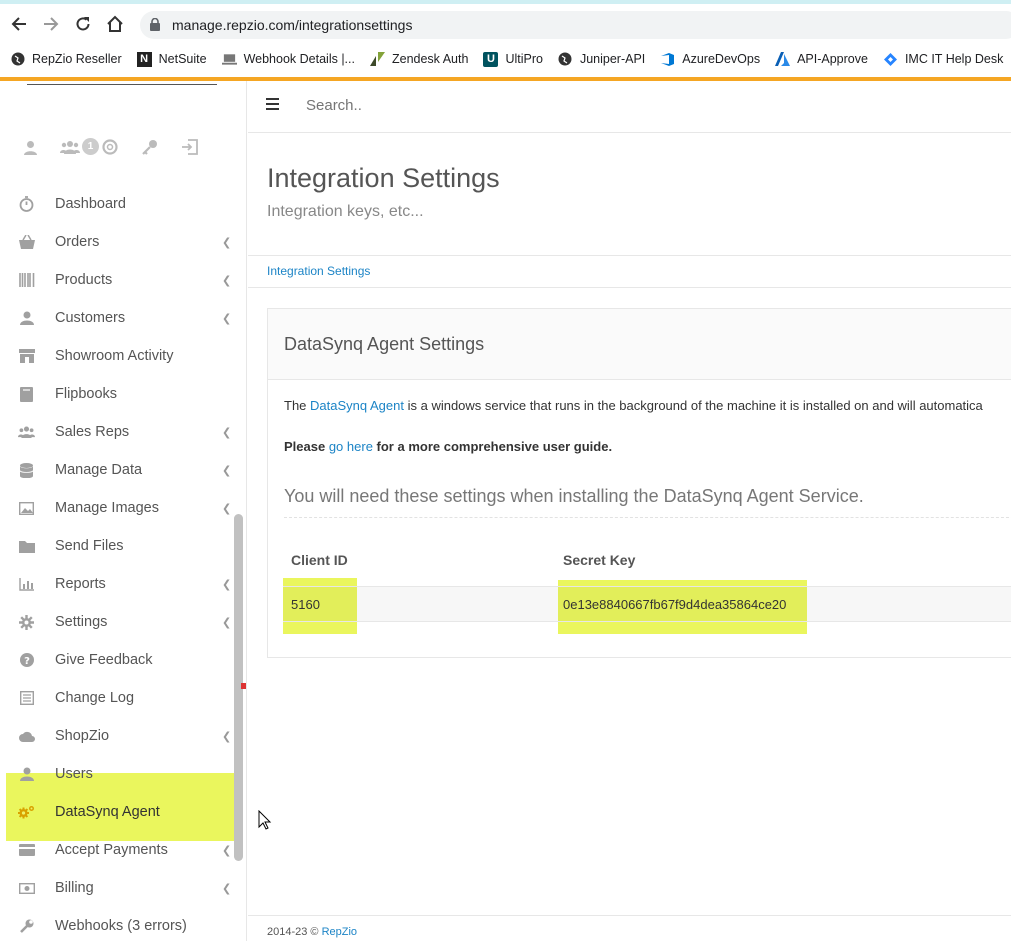 The image size is (1011, 941). What do you see at coordinates (120, 508) in the screenshot?
I see `sidebar-item-manage-images: Manage Images ❮` at bounding box center [120, 508].